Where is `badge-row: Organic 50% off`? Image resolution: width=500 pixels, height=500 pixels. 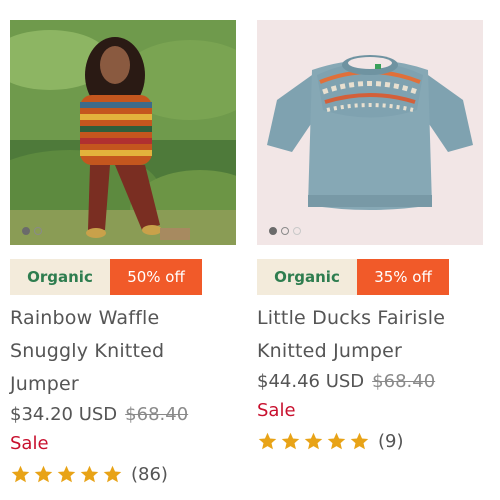
badge-row: Organic 50% off is located at coordinates (123, 277).